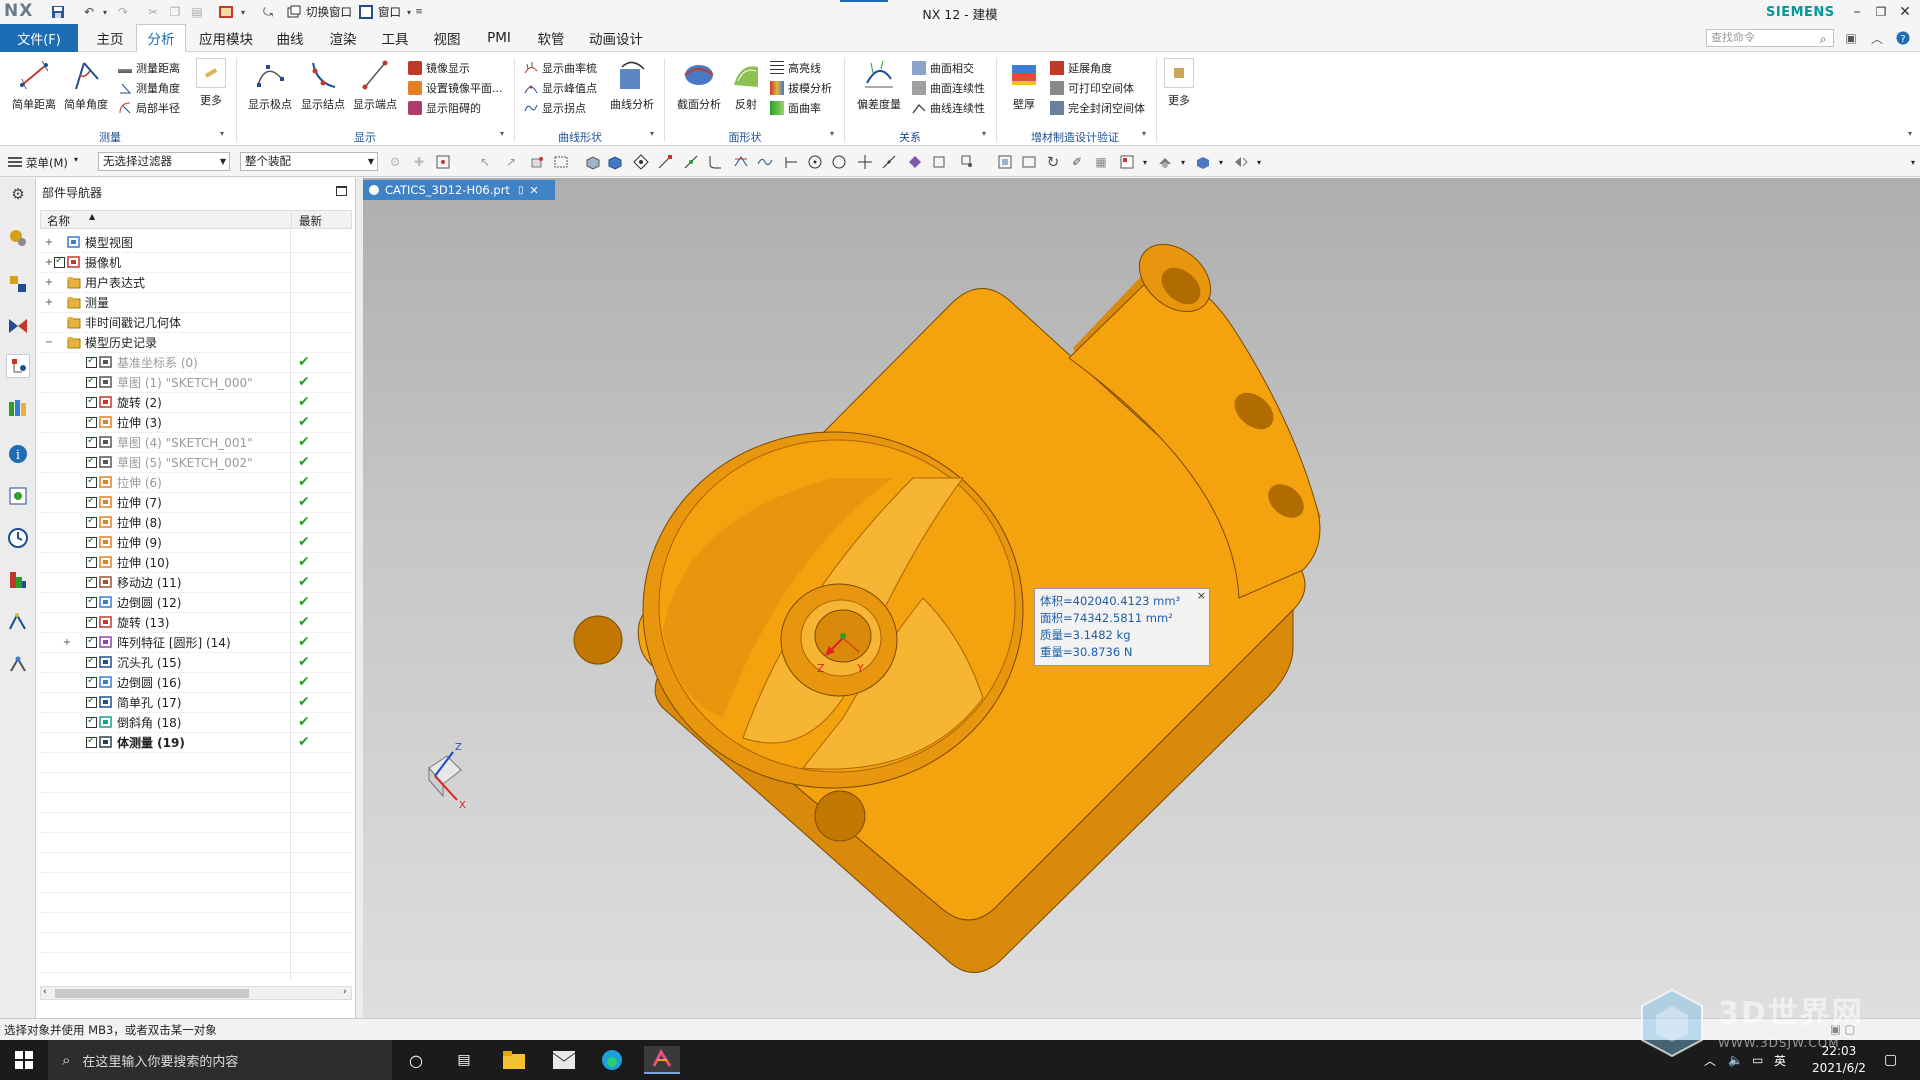  I want to click on measure-angle-button: 测量角度, so click(149, 88).